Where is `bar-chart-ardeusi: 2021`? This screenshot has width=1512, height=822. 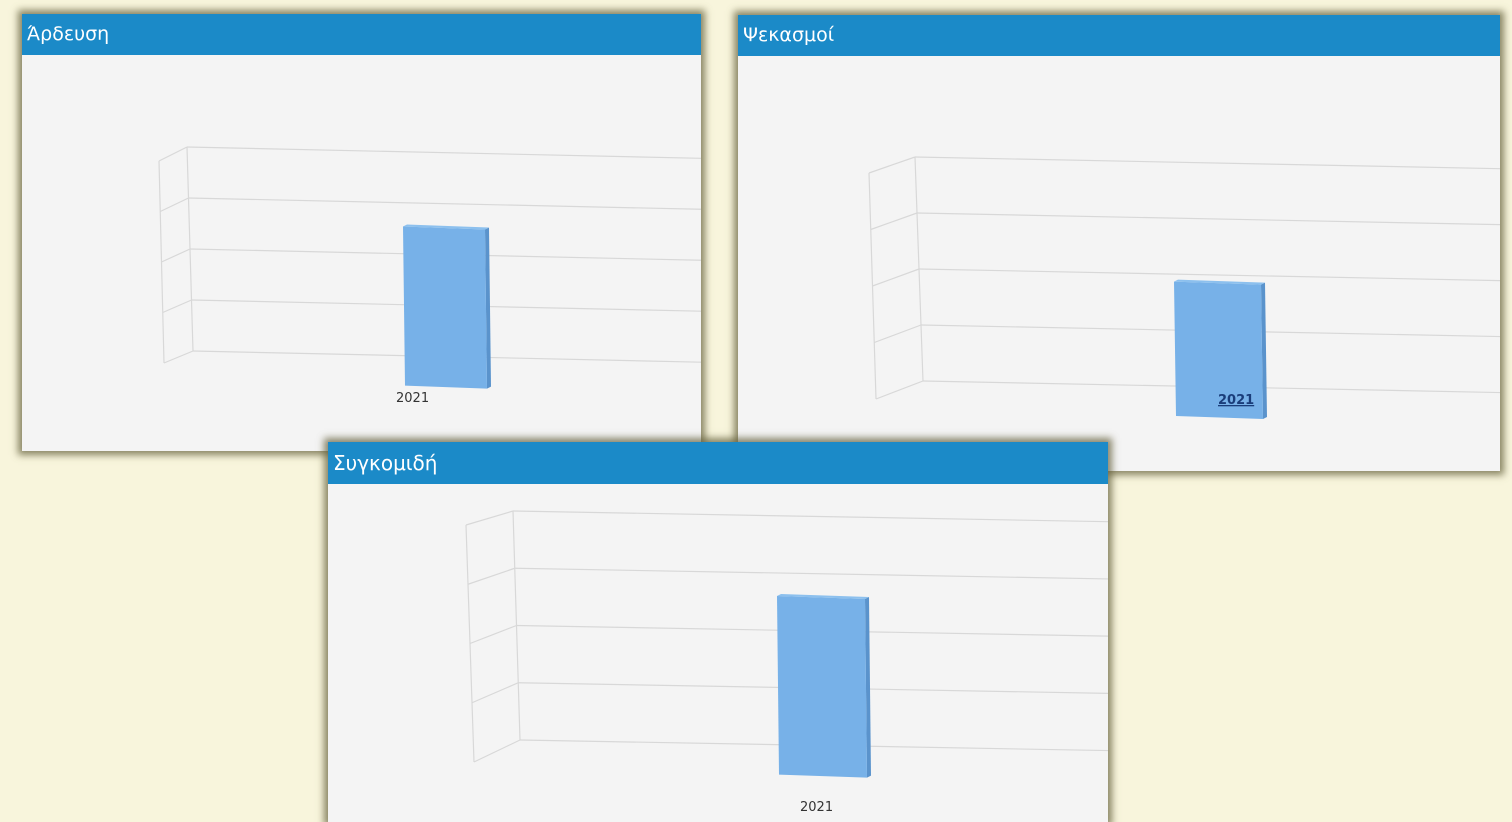 bar-chart-ardeusi: 2021 is located at coordinates (429, 276).